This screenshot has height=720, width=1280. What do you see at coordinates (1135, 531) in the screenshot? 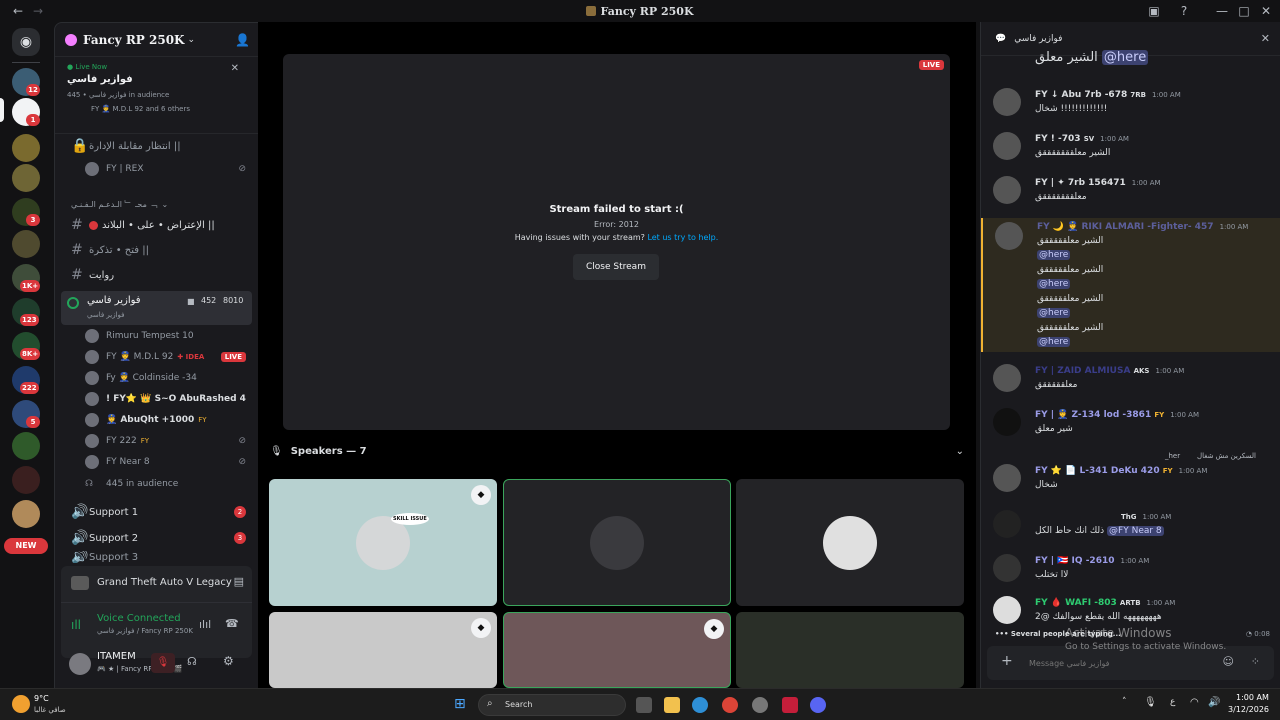
I see `mention: @FY Near 8` at bounding box center [1135, 531].